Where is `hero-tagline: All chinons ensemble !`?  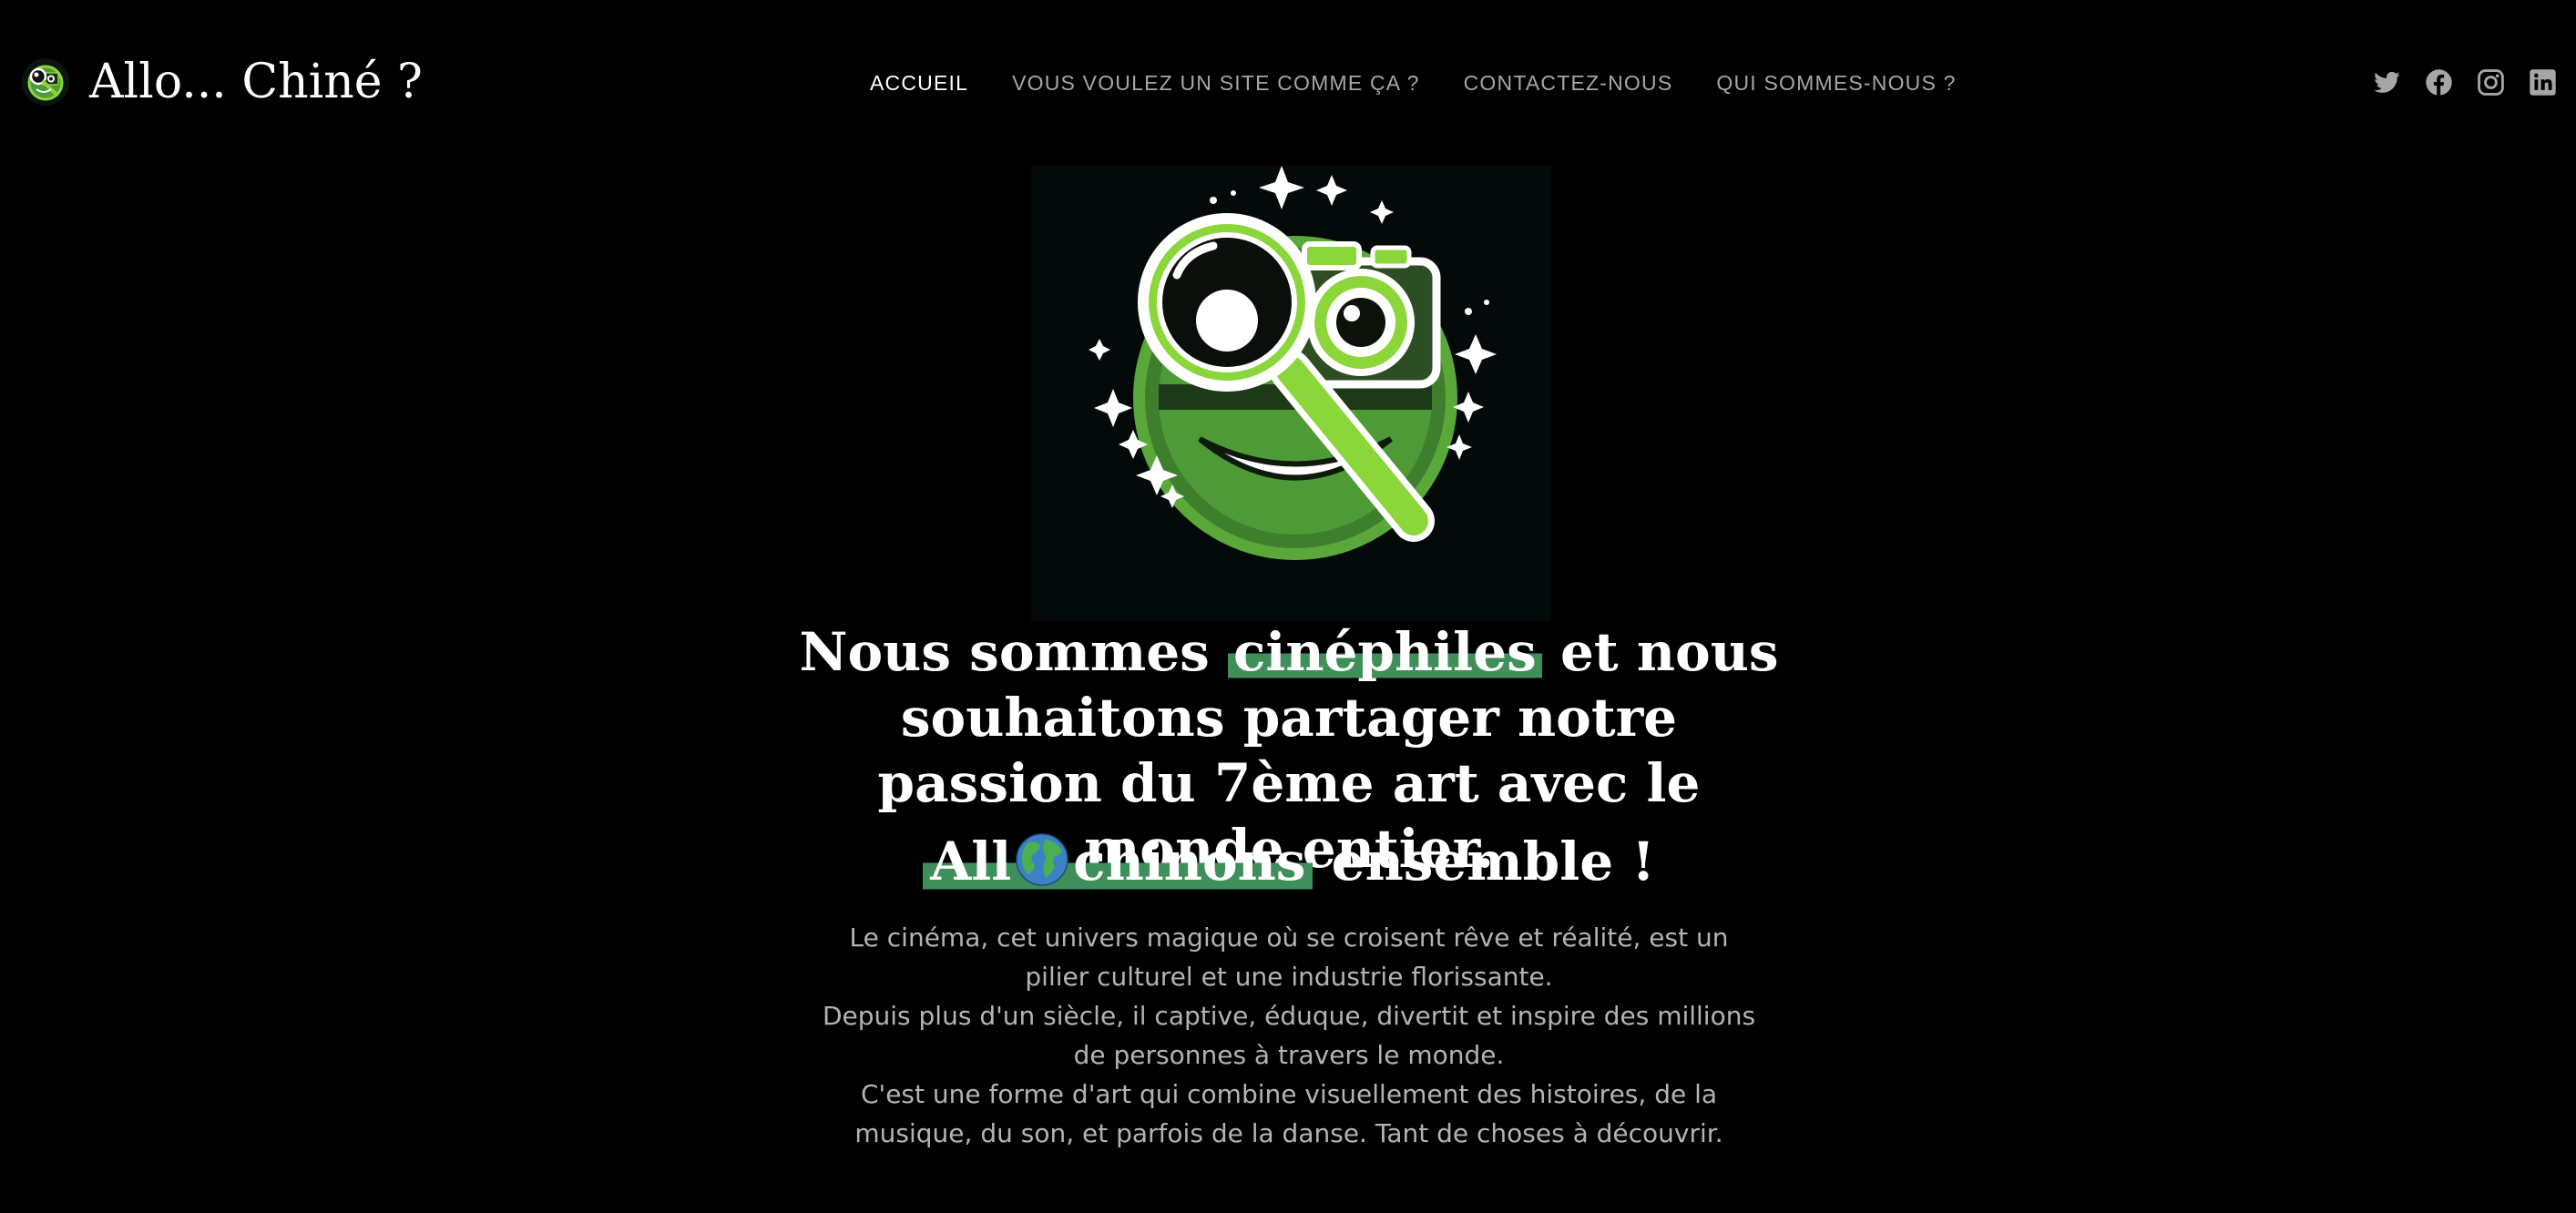 hero-tagline: All chinons ensemble ! is located at coordinates (1288, 861).